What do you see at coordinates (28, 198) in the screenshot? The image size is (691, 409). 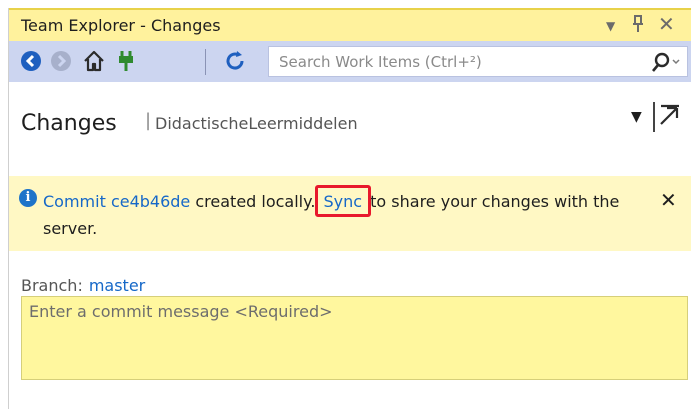 I see `info-icon: i` at bounding box center [28, 198].